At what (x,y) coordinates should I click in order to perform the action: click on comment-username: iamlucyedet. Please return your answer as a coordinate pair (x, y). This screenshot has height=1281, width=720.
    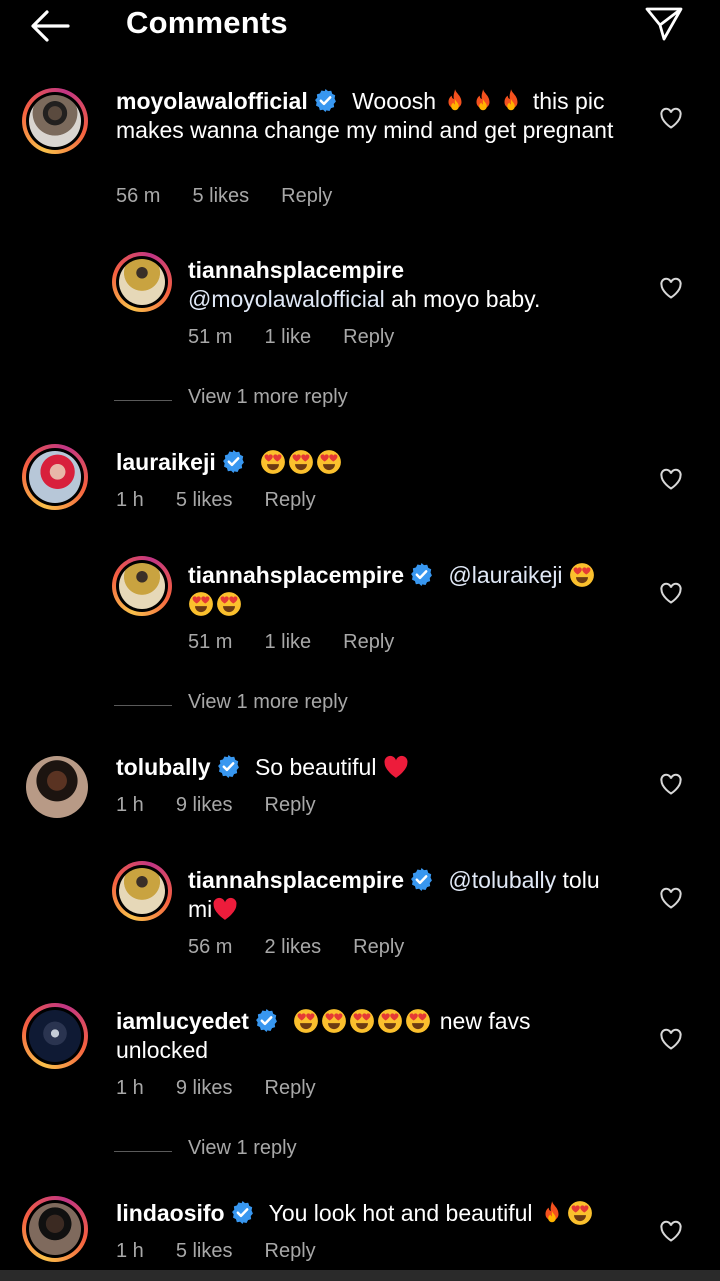
    Looking at the image, I should click on (182, 1021).